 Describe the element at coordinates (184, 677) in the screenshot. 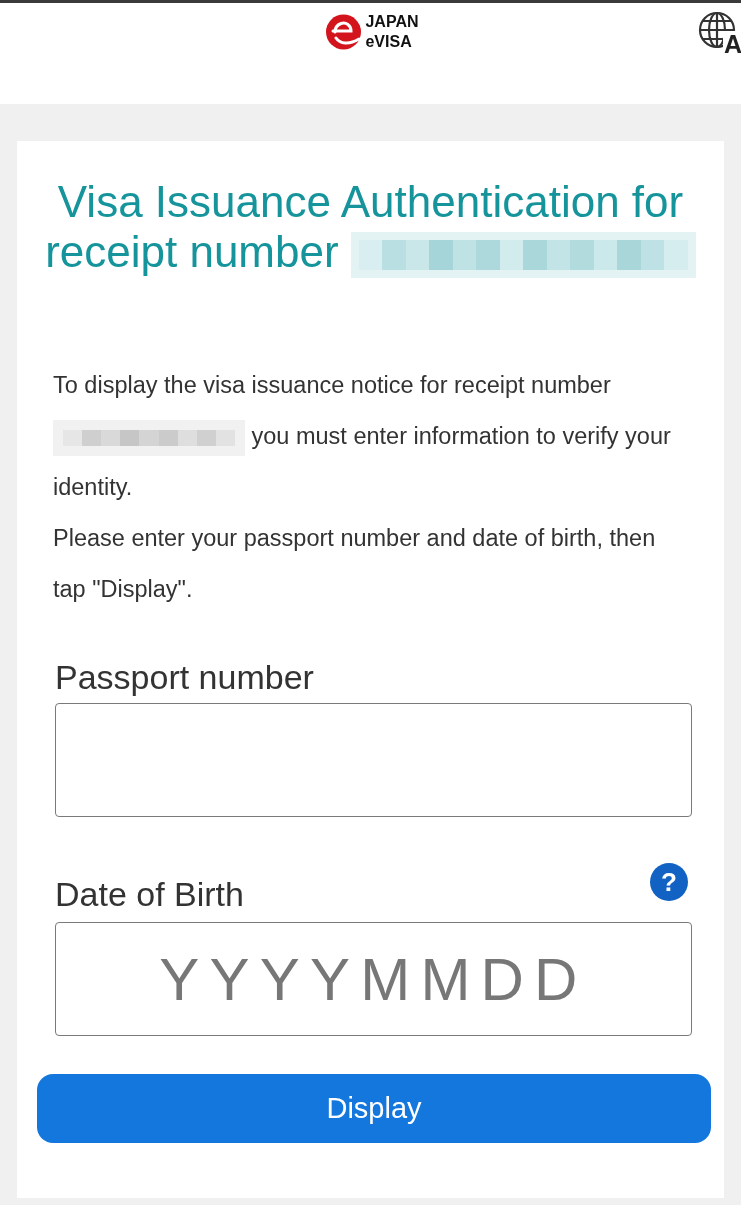

I see `field-label: Passport number` at that location.